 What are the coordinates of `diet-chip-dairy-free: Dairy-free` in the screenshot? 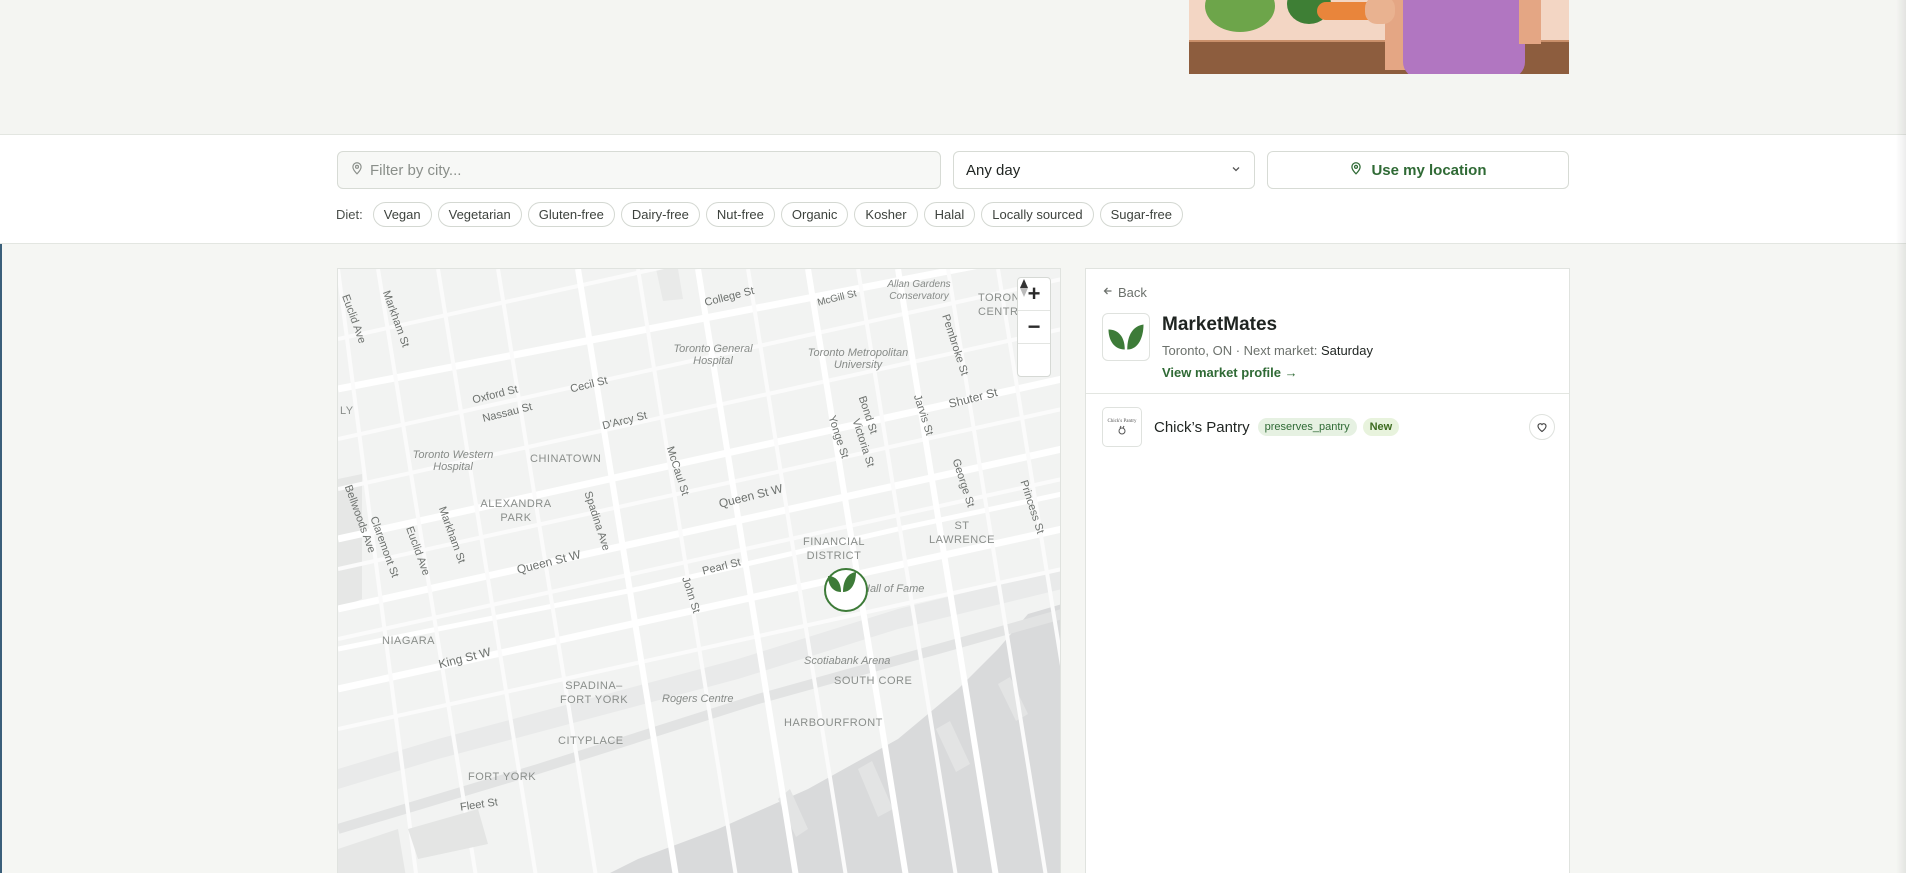 It's located at (660, 214).